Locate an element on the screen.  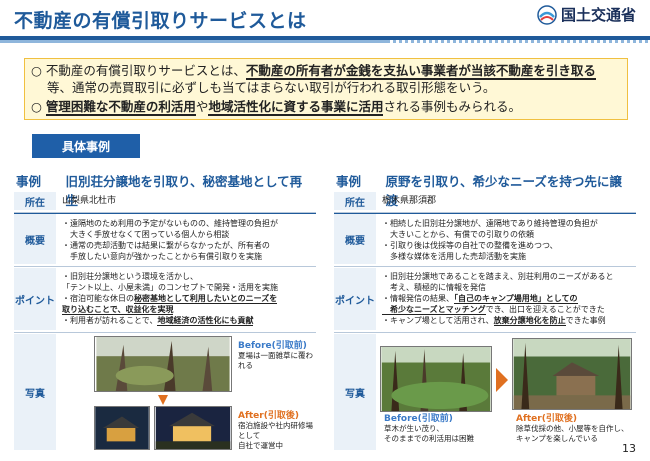
ministry-emblem-icon is located at coordinates (547, 14).